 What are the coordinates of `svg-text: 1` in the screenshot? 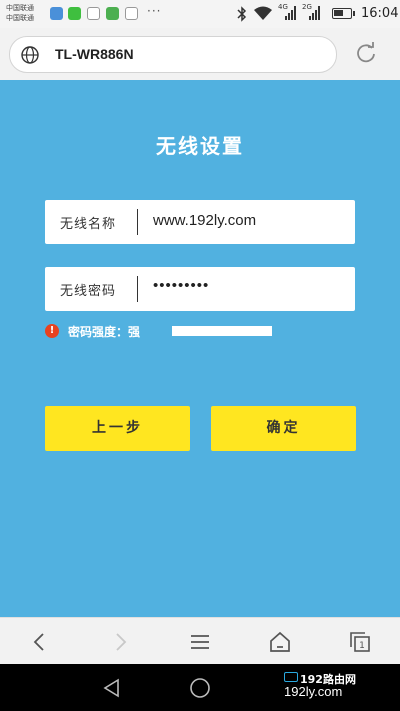 It's located at (362, 646).